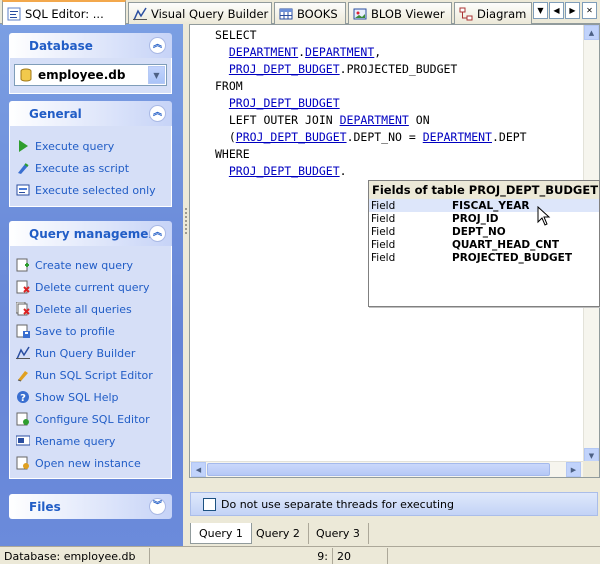 This screenshot has height=564, width=600. What do you see at coordinates (90, 309) in the screenshot?
I see `delete-all-queries-link: Delete all queries` at bounding box center [90, 309].